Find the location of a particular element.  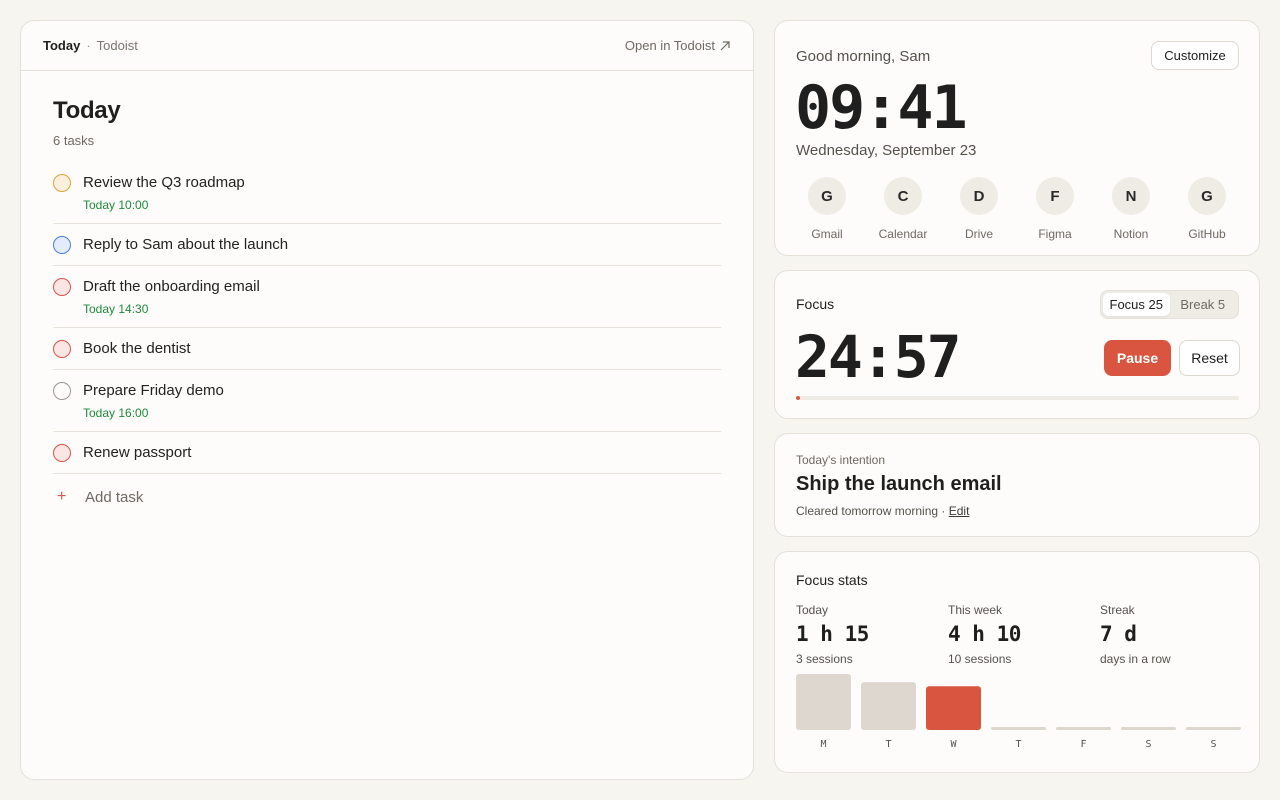

app-shortcut-github: G GitHub is located at coordinates (1207, 209).